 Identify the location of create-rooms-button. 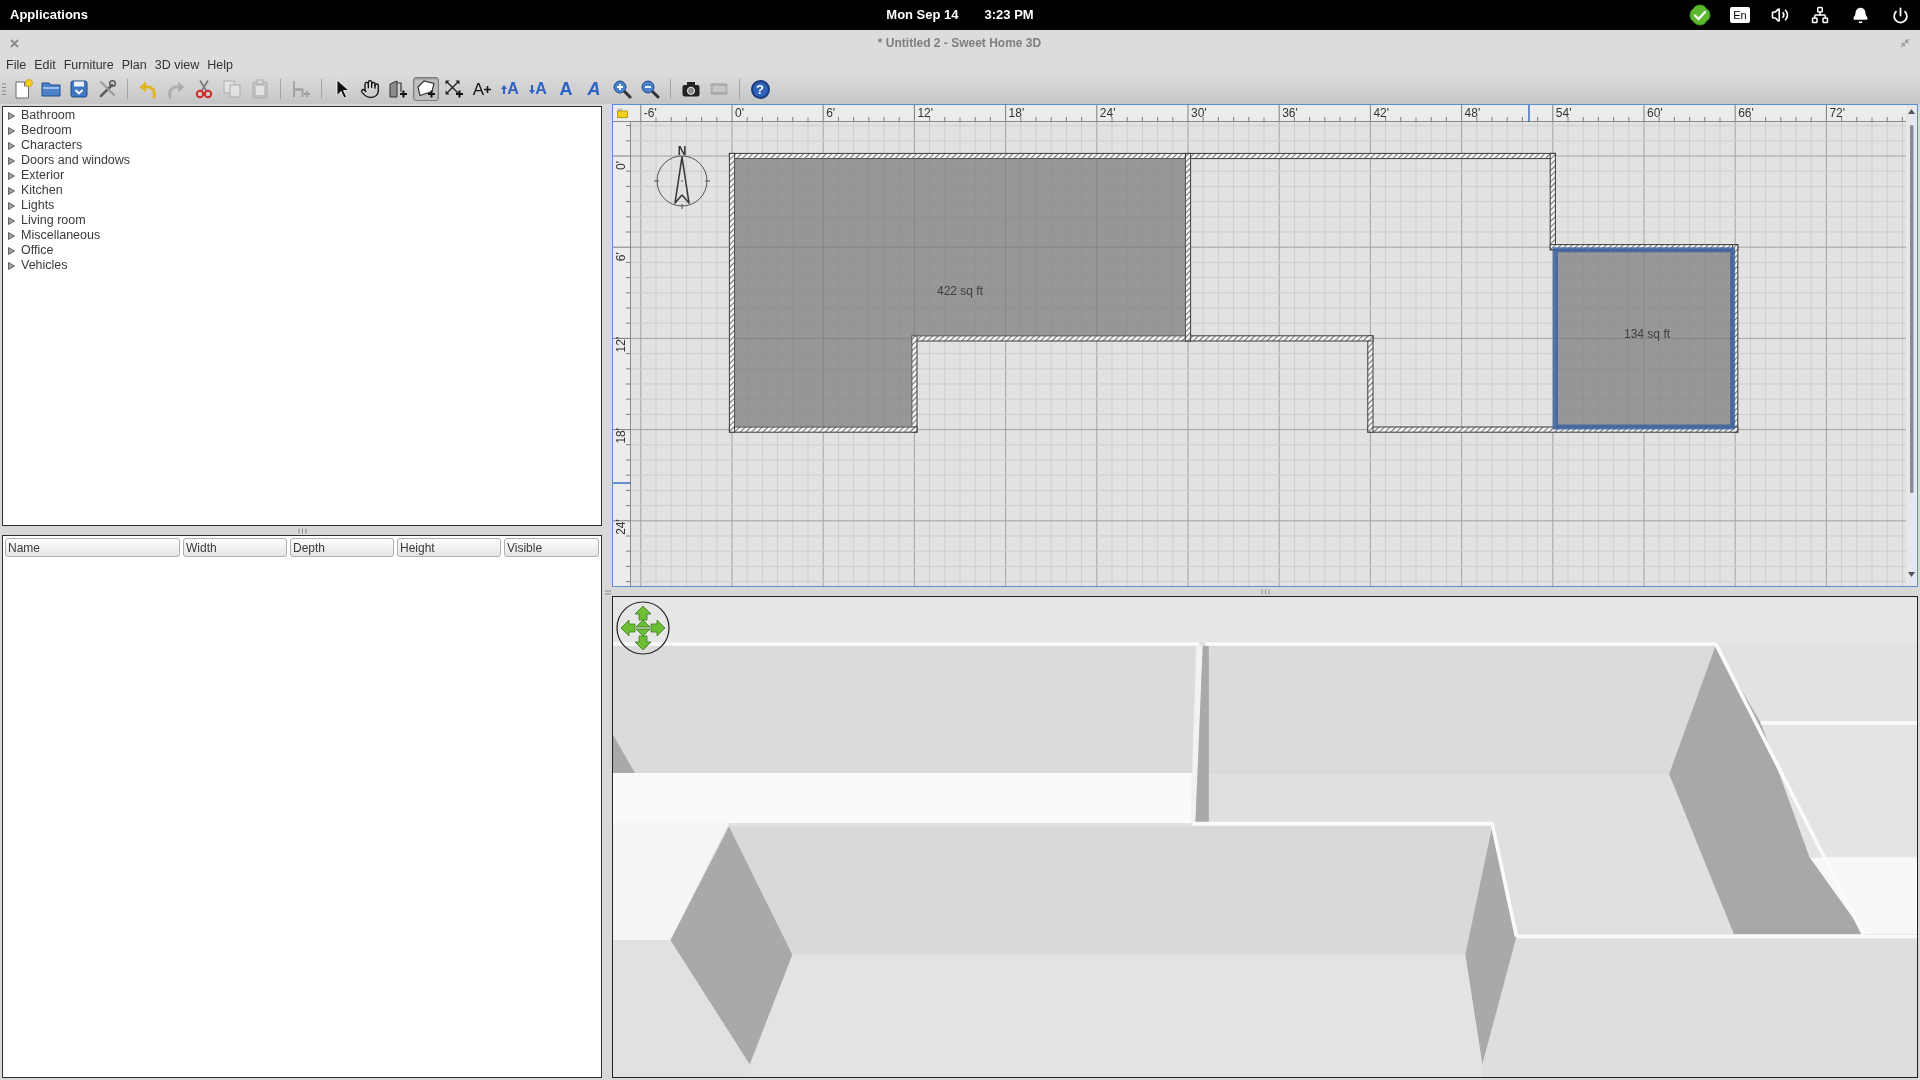
(426, 89).